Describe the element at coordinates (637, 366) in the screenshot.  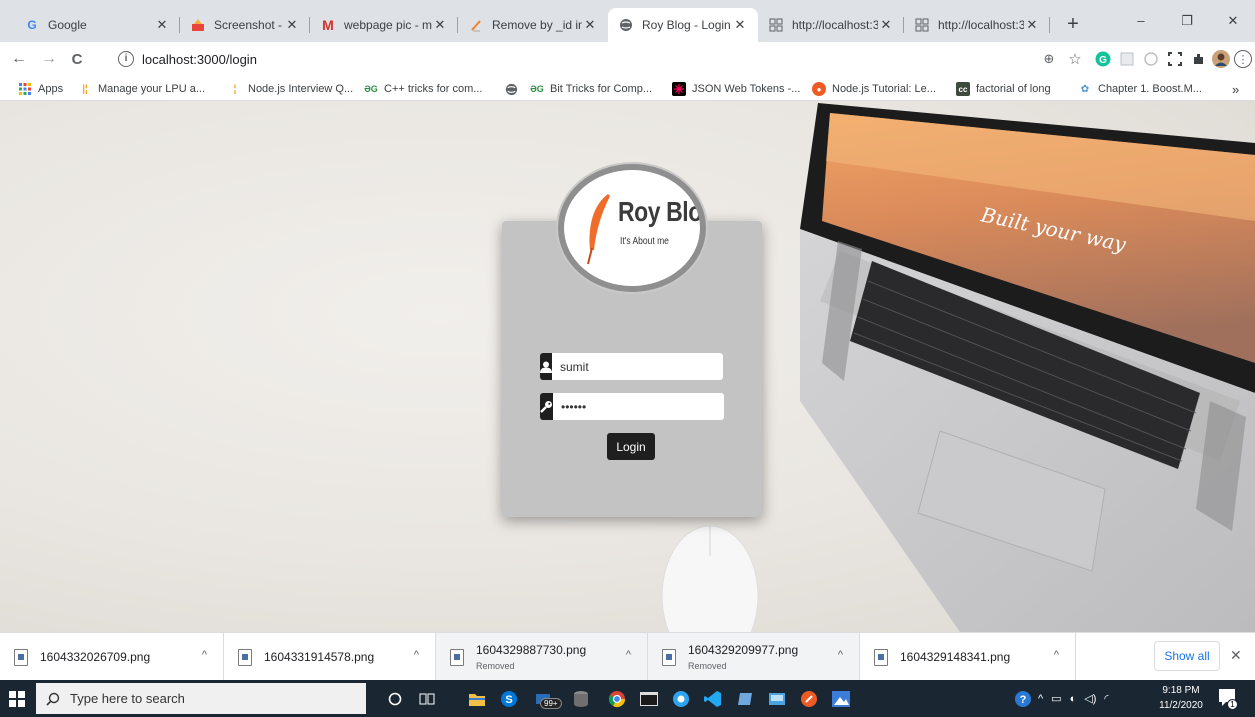
I see `username-input` at that location.